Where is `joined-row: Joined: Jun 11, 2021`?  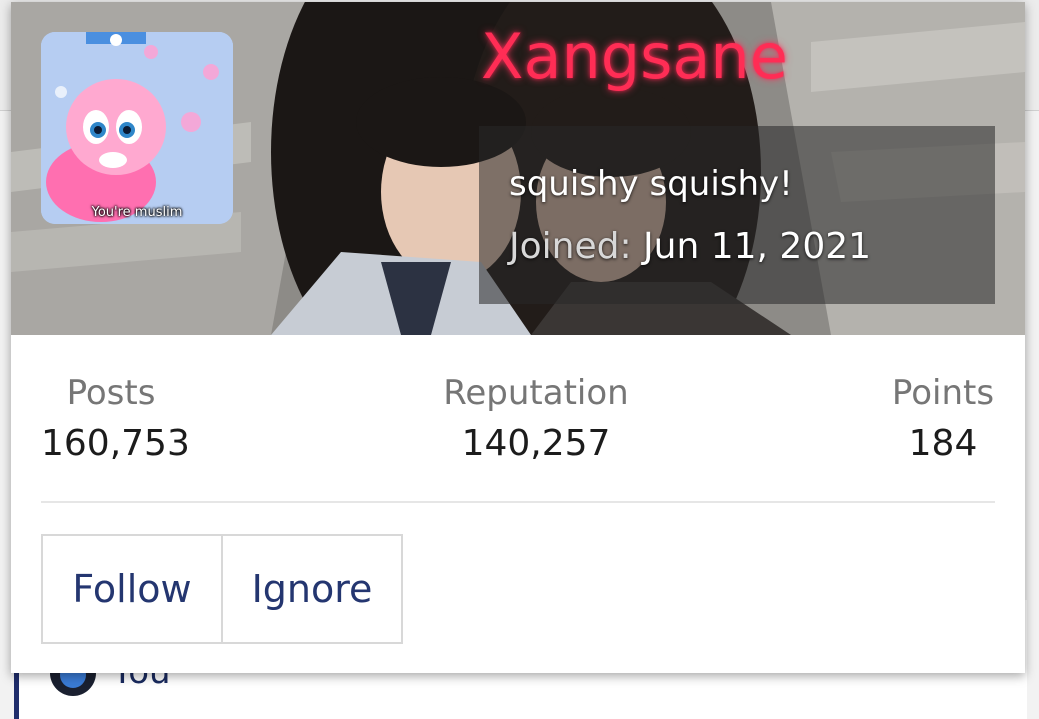
joined-row: Joined: Jun 11, 2021 is located at coordinates (690, 246).